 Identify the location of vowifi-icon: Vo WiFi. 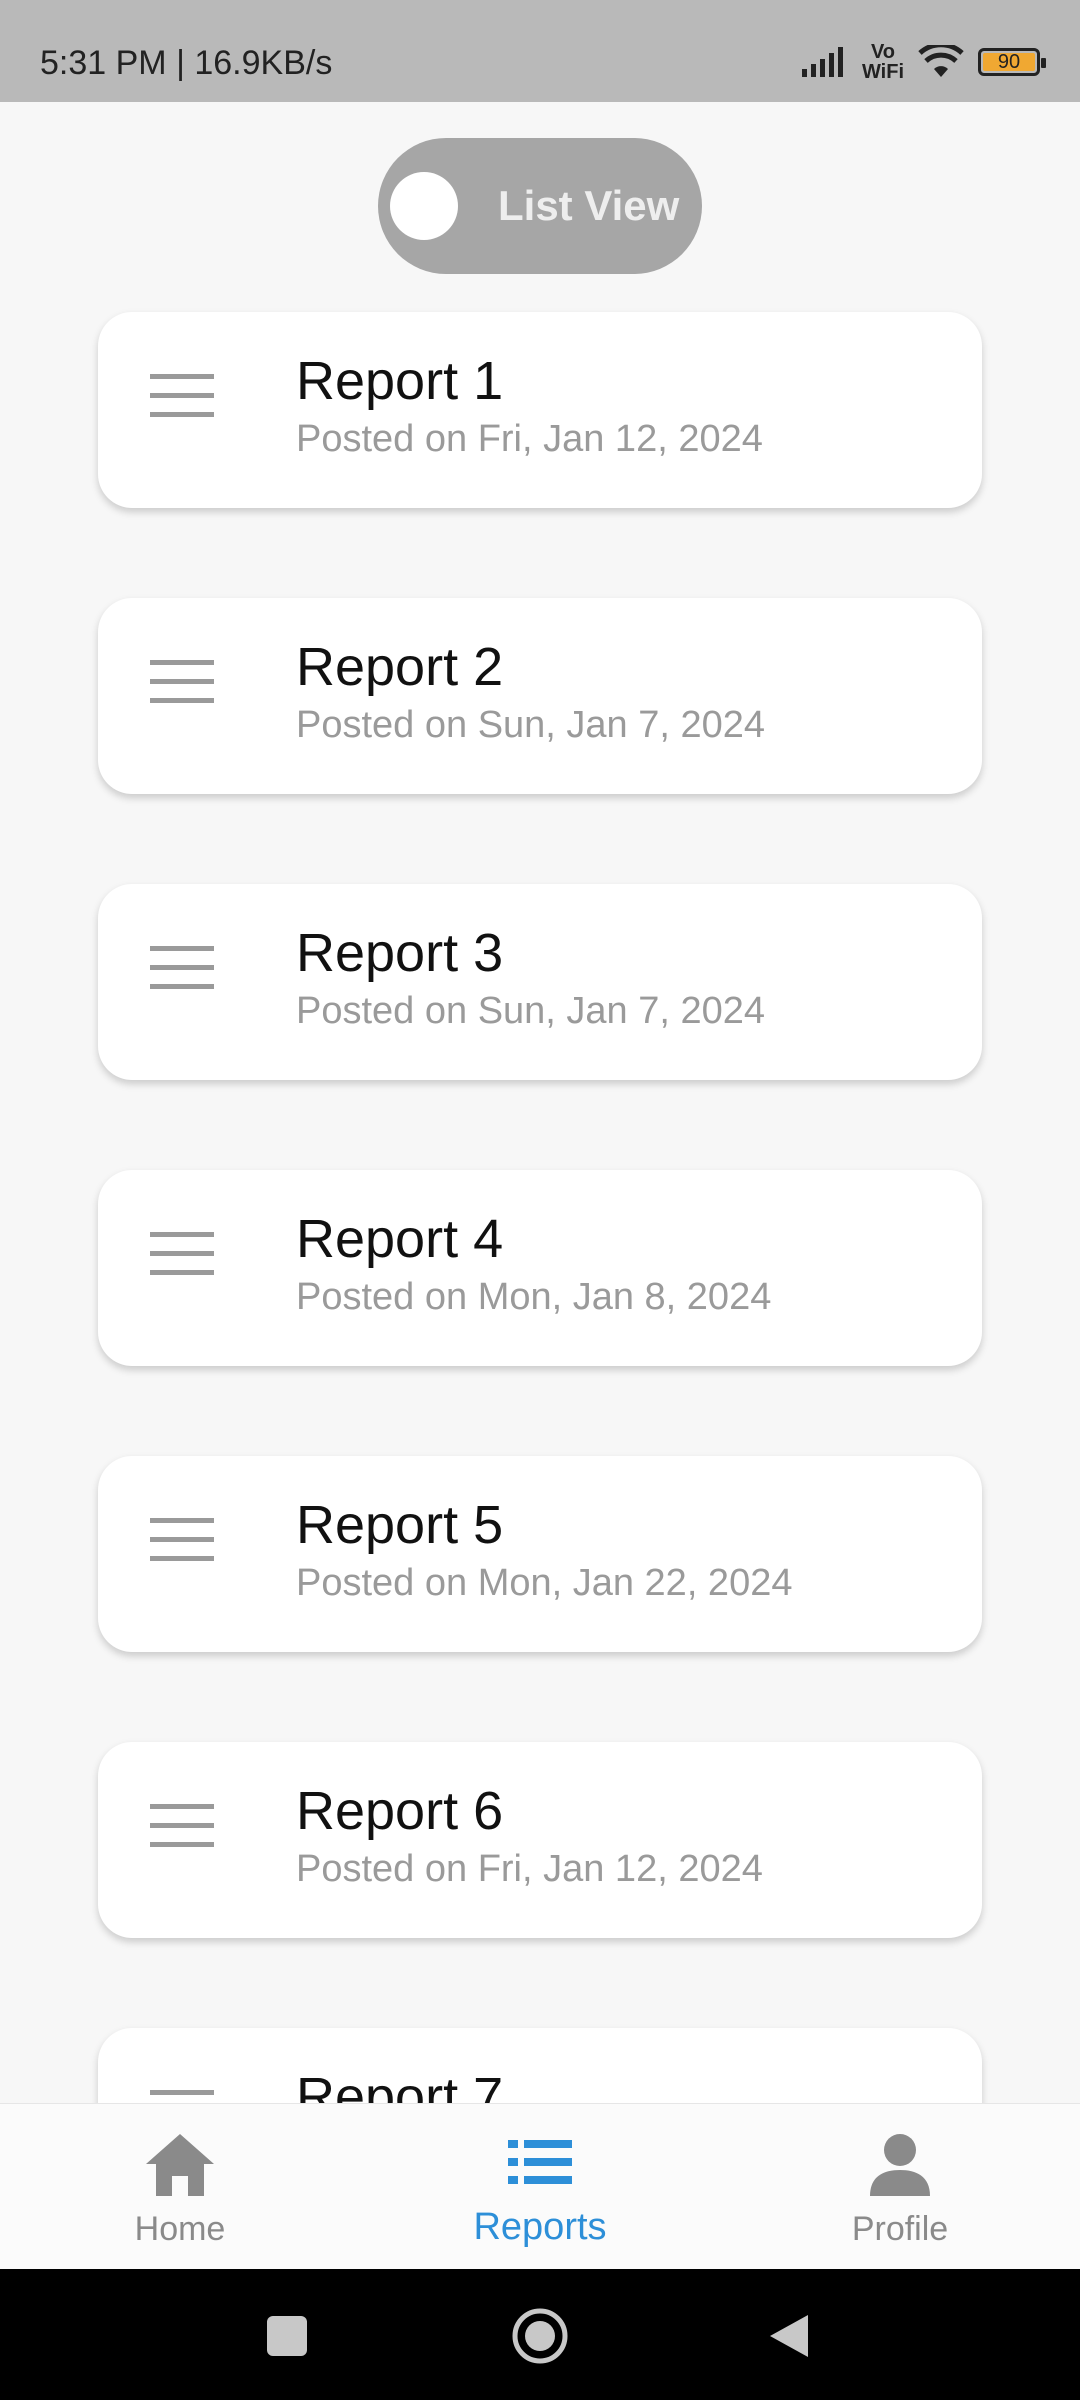
(883, 62).